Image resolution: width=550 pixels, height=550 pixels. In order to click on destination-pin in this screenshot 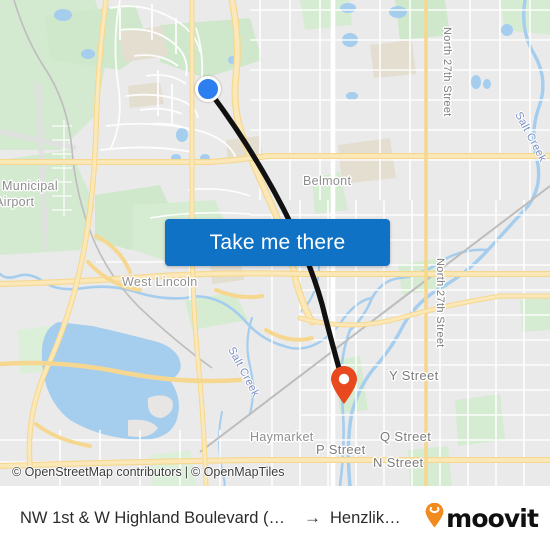, I will do `click(344, 385)`.